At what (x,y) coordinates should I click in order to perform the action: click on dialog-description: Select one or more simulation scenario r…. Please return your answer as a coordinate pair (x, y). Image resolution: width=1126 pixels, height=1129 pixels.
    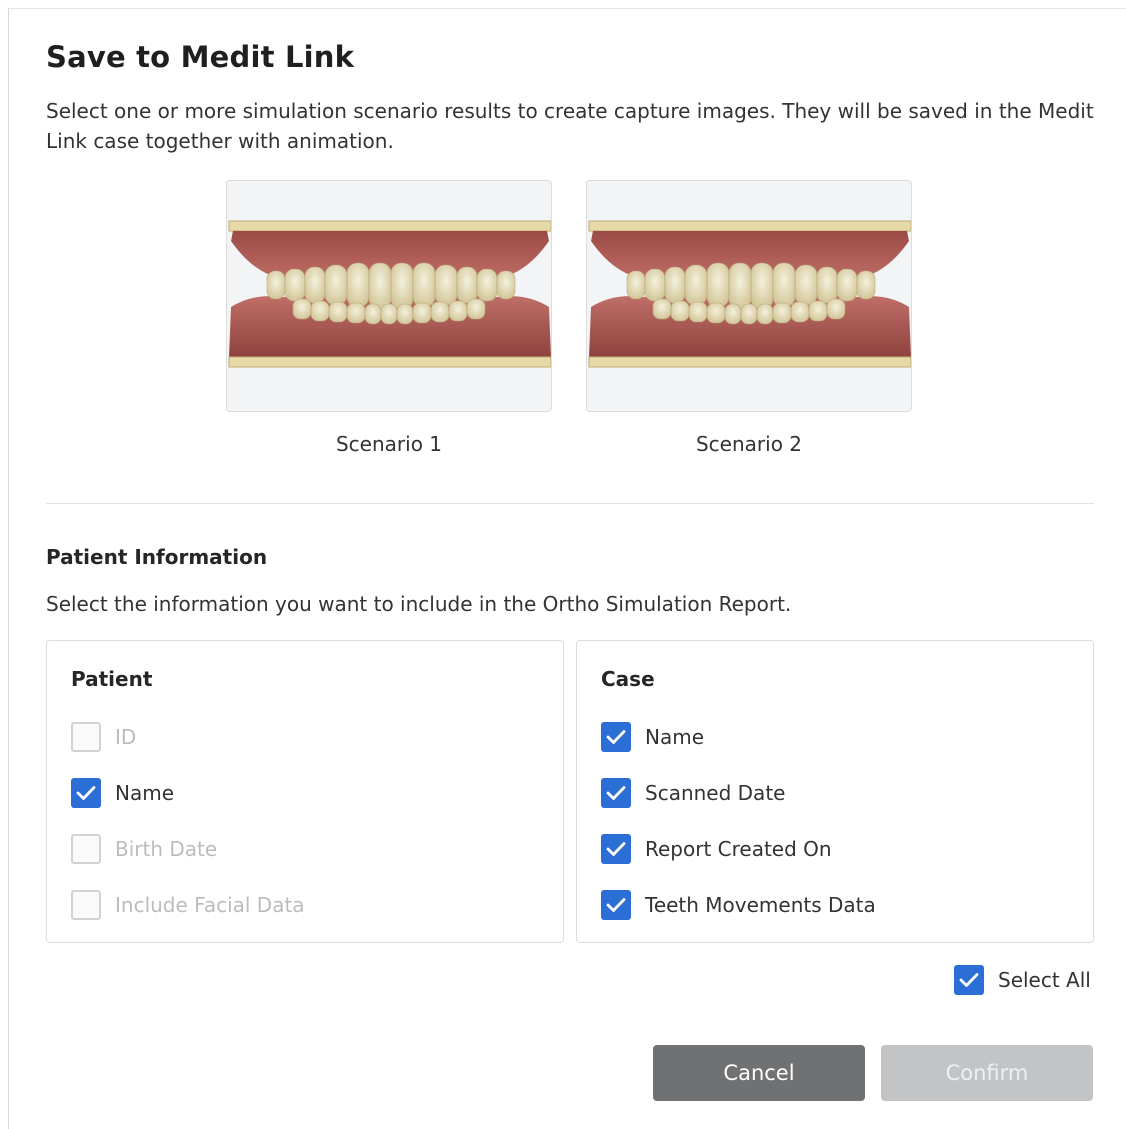
    Looking at the image, I should click on (570, 126).